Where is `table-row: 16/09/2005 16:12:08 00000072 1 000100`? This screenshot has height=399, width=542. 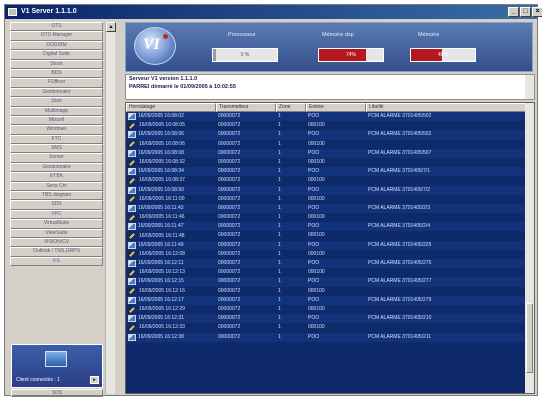
table-row: 16/09/2005 16:12:08 00000072 1 000100 is located at coordinates (330, 254).